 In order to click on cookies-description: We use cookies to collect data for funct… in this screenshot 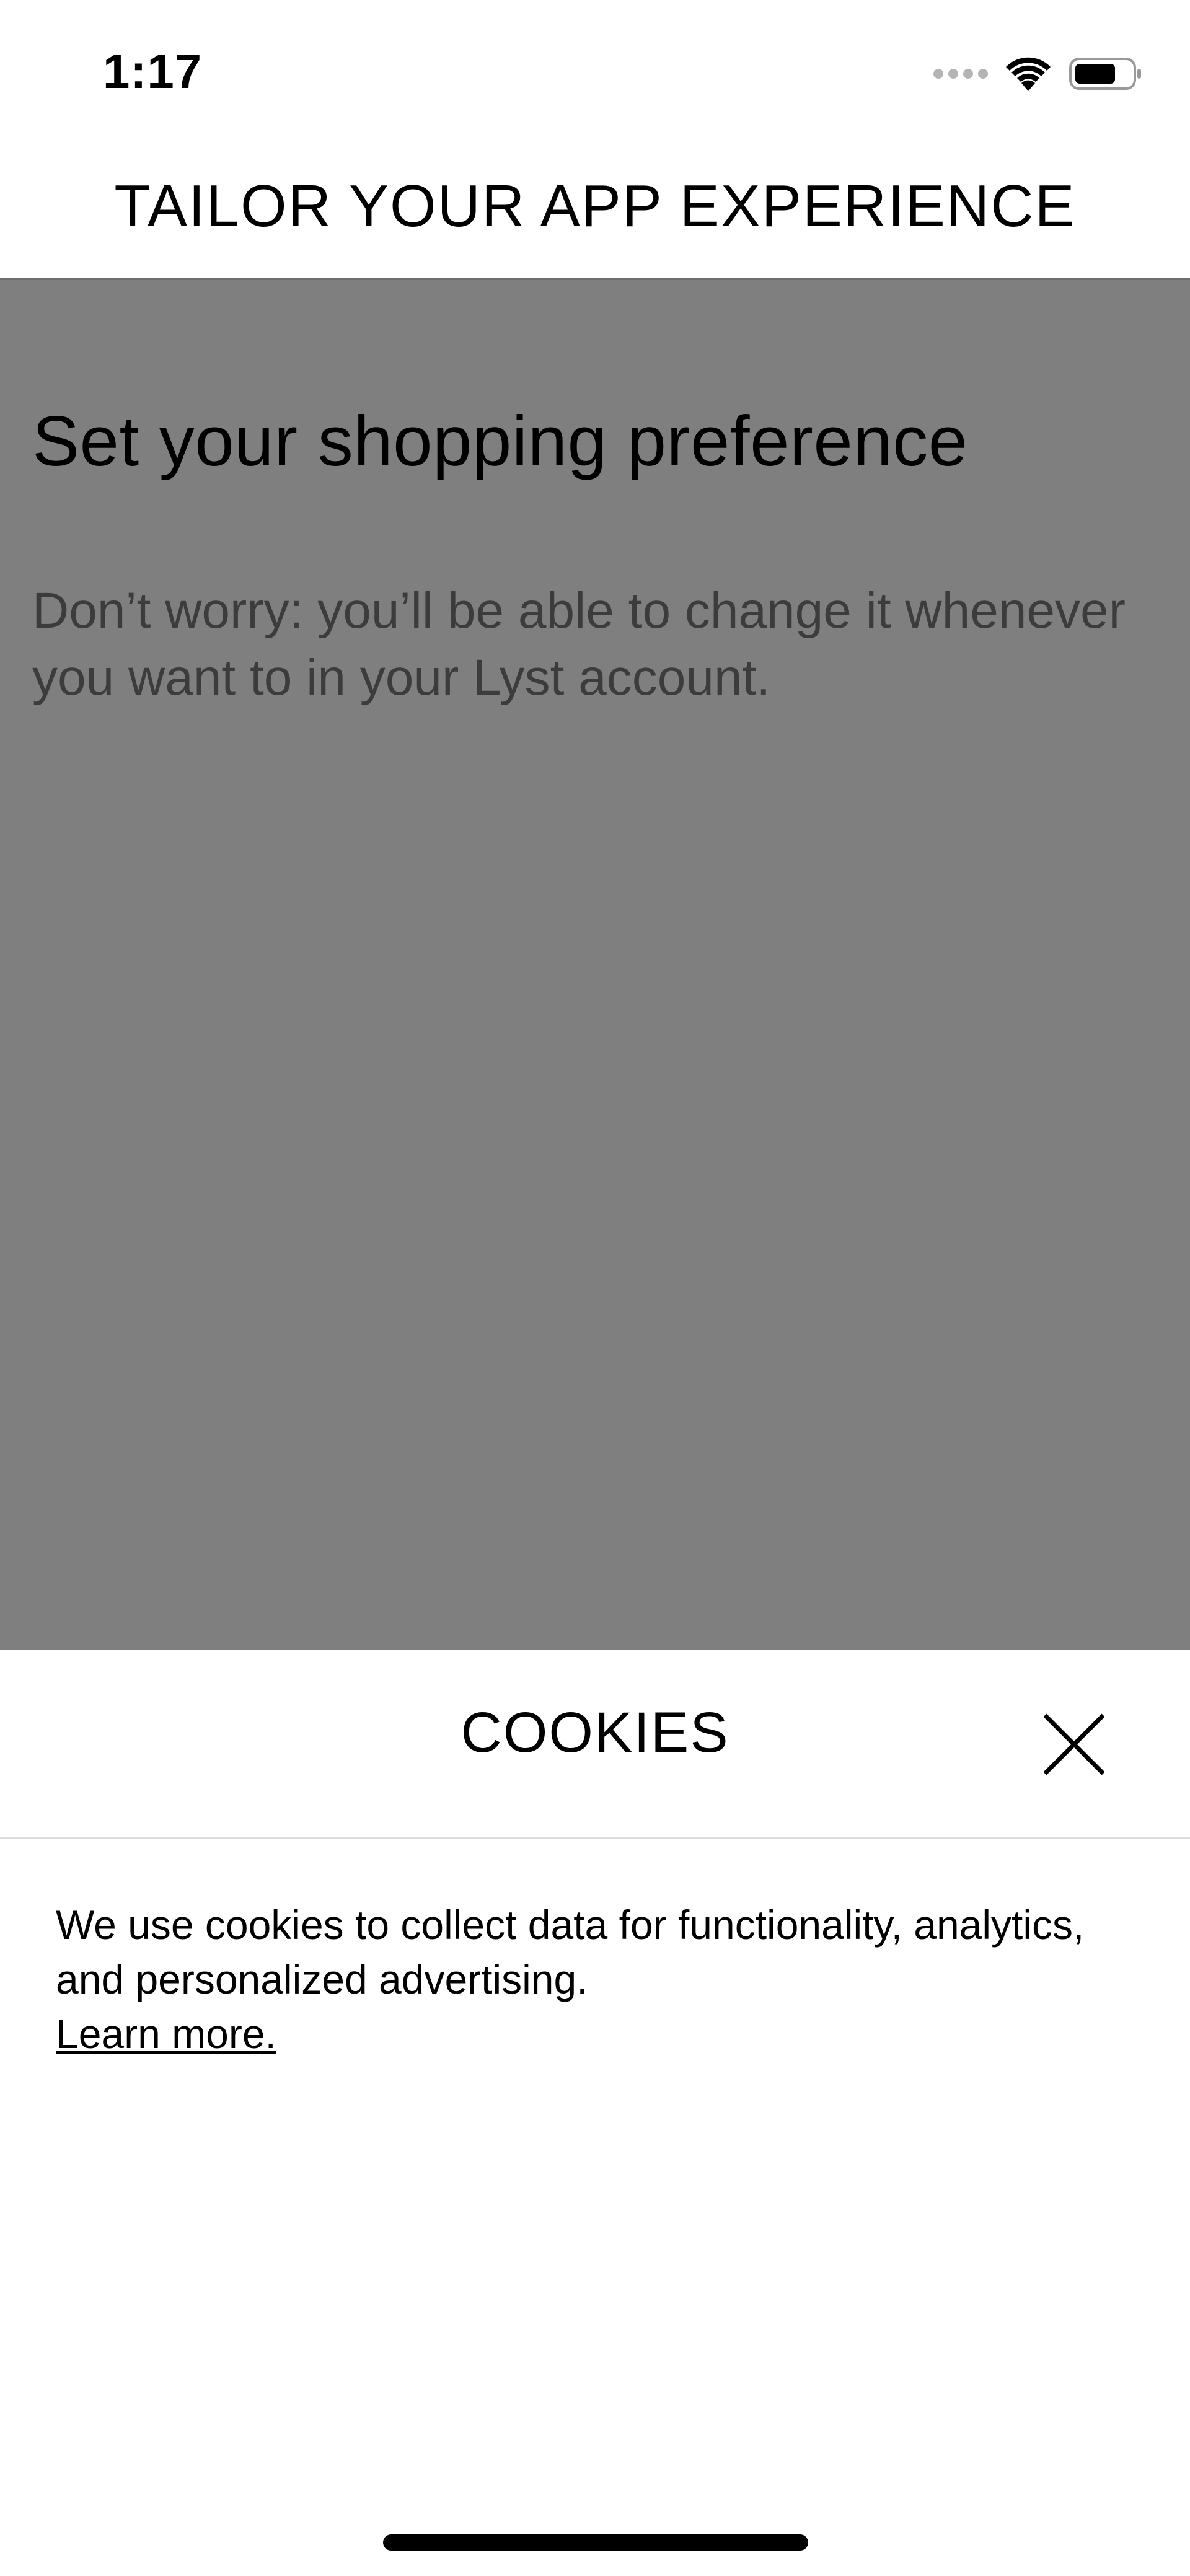, I will do `click(570, 1952)`.